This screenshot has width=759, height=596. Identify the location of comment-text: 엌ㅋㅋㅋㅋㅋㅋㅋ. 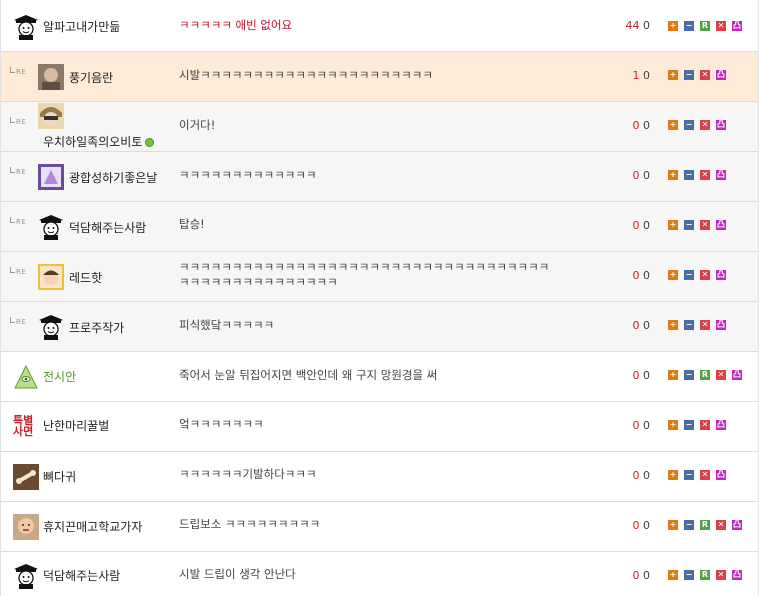
(221, 424).